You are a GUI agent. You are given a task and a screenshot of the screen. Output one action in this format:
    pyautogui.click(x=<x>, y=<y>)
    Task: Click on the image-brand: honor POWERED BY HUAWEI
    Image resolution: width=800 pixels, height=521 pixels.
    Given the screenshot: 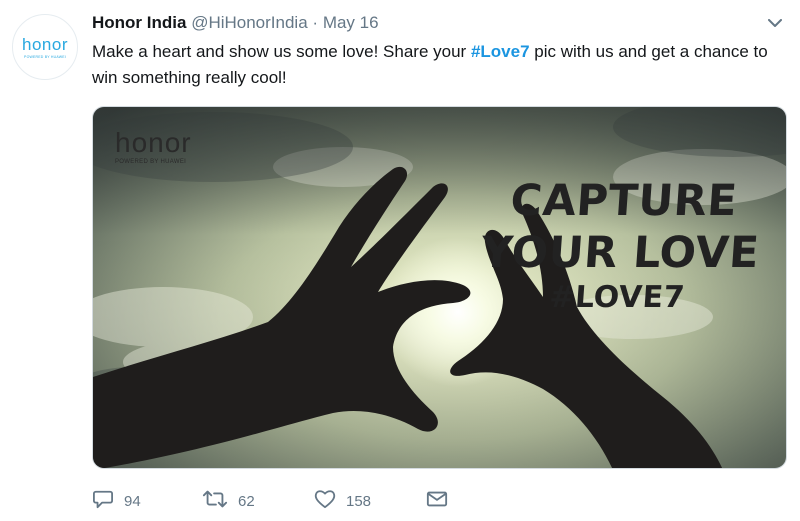 What is the action you would take?
    pyautogui.click(x=153, y=146)
    